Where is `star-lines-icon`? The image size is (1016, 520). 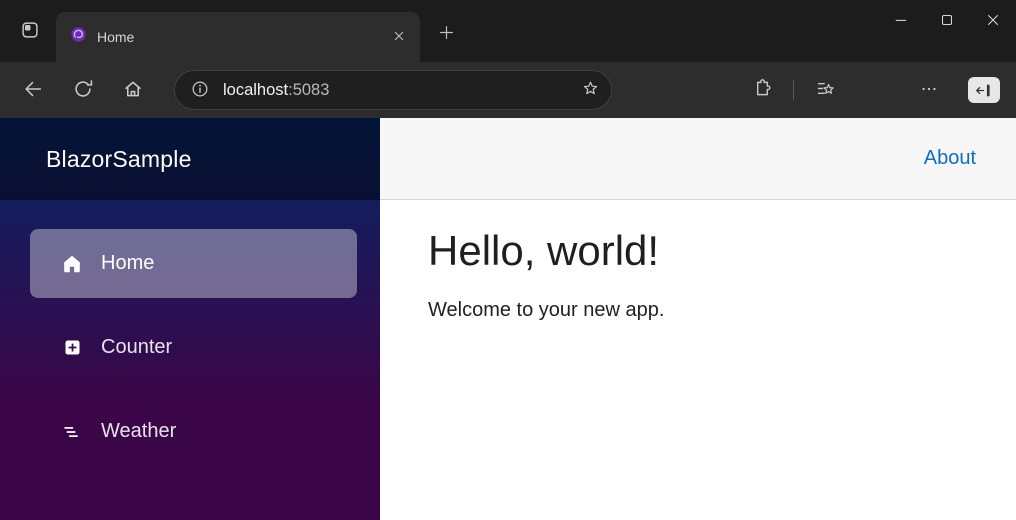 star-lines-icon is located at coordinates (825, 90).